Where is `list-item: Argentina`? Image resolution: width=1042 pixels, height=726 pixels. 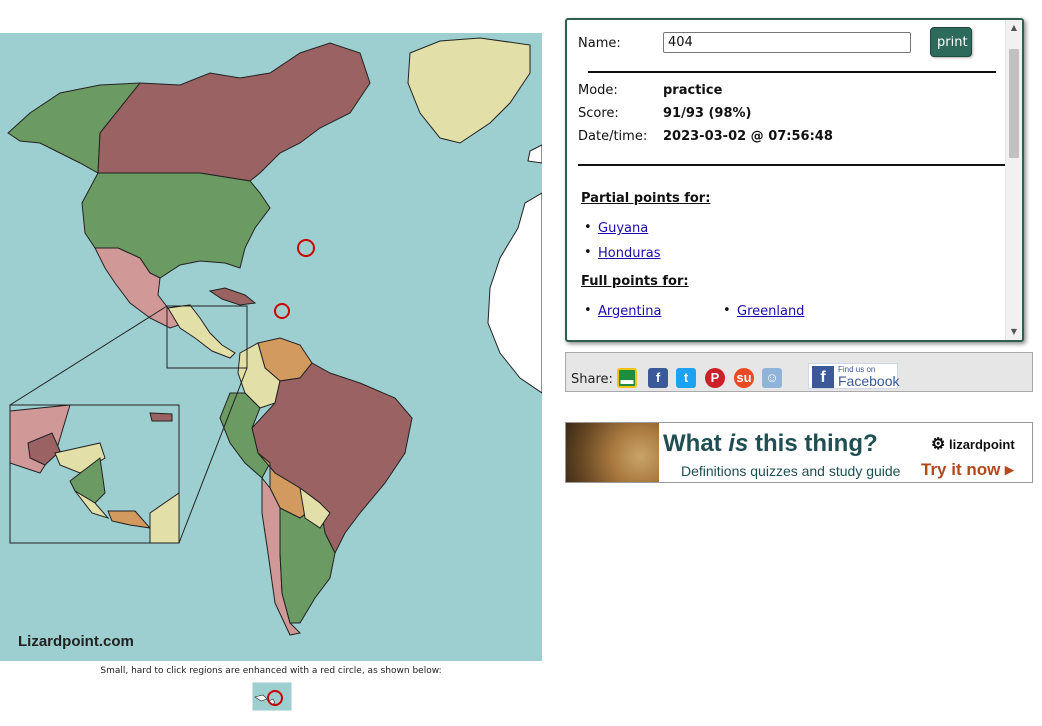 list-item: Argentina is located at coordinates (623, 311).